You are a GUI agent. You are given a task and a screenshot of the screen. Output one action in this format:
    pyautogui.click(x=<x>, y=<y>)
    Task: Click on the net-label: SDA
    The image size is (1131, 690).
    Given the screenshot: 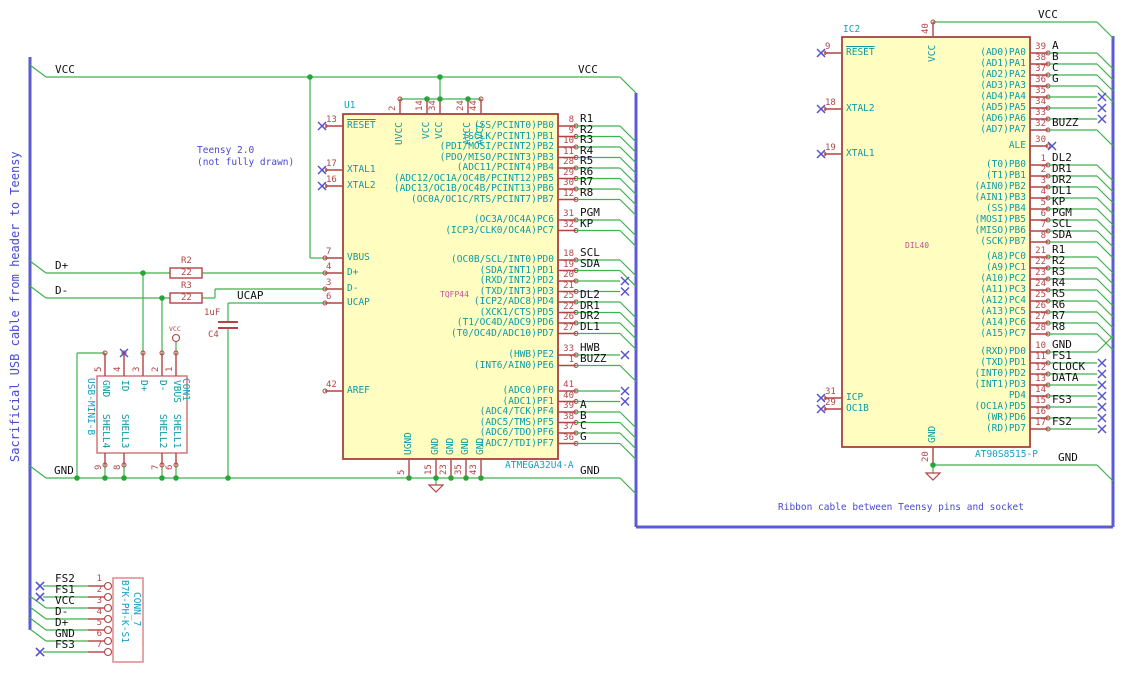 What is the action you would take?
    pyautogui.click(x=1062, y=234)
    